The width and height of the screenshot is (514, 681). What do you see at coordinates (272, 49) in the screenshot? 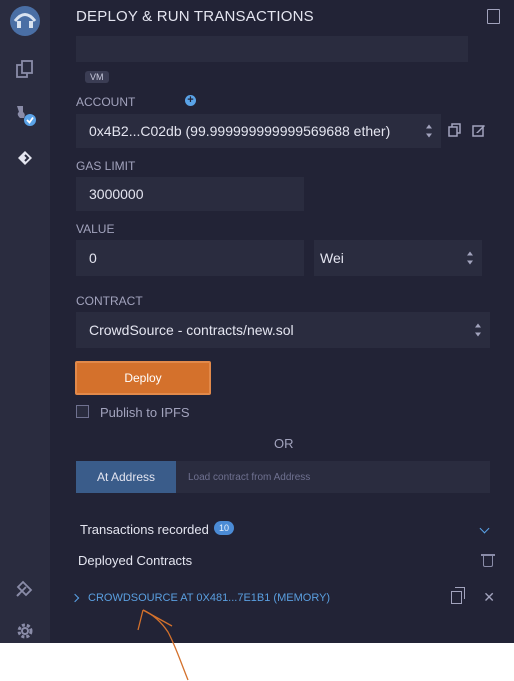
I see `environment-select` at bounding box center [272, 49].